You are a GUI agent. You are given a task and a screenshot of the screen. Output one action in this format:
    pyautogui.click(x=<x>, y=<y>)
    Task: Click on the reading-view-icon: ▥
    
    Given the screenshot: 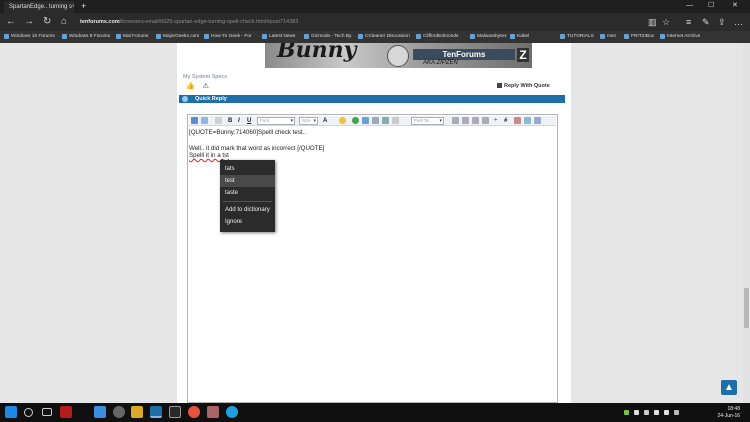 What is the action you would take?
    pyautogui.click(x=652, y=22)
    